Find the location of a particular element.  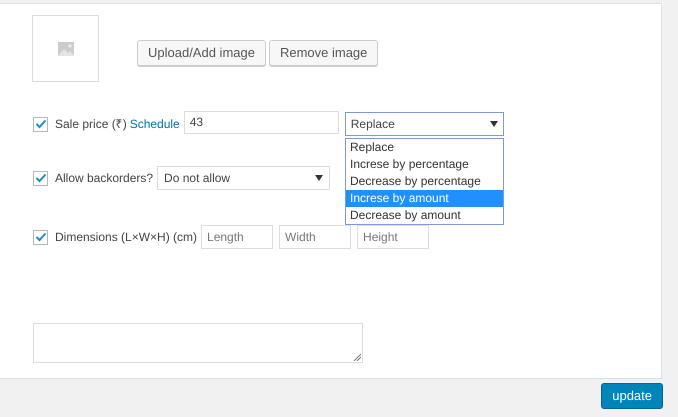

upload-image-button: Upload/Add image is located at coordinates (201, 53).